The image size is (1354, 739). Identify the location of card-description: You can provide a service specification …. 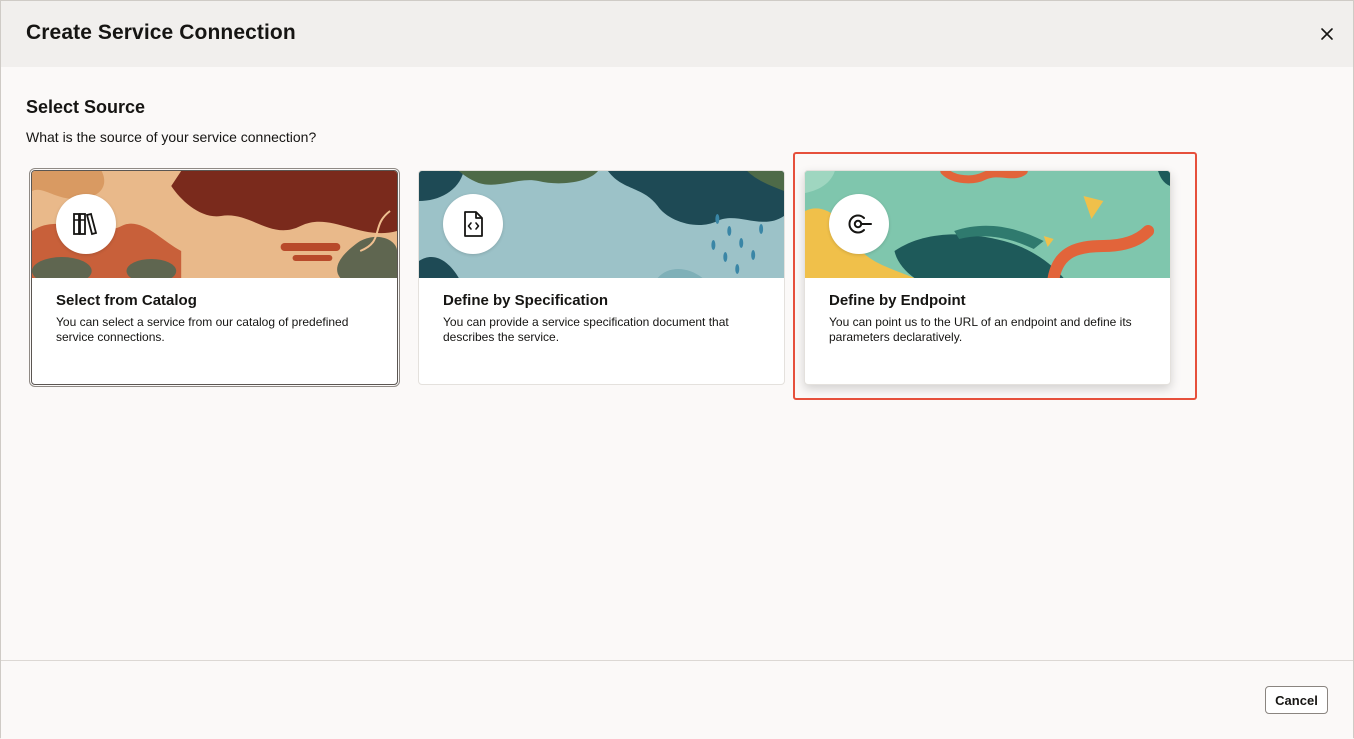
(586, 329).